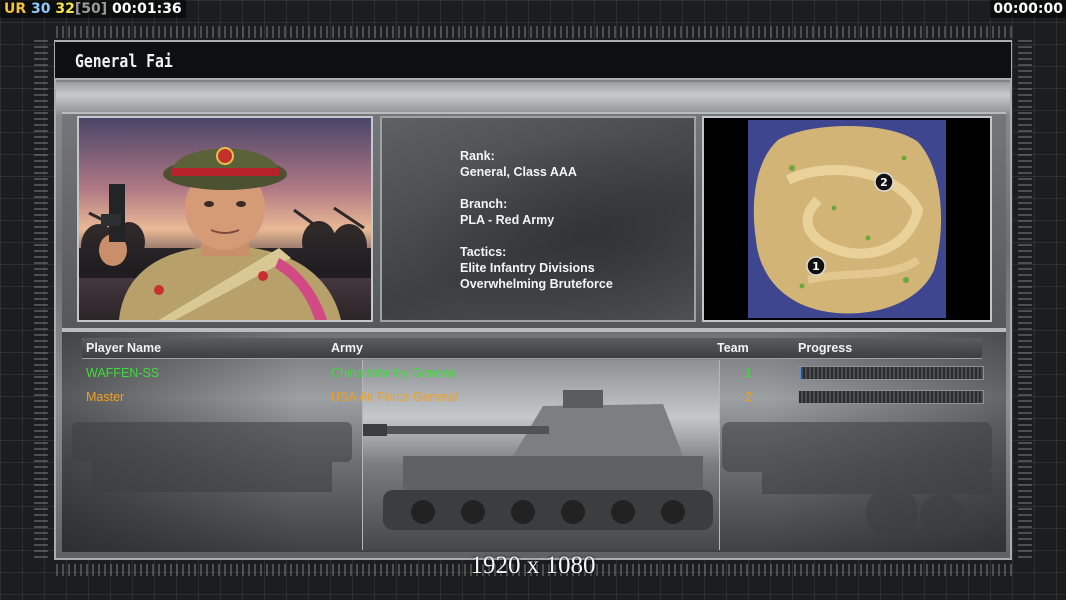  What do you see at coordinates (534, 374) in the screenshot?
I see `player-row: WAFFEN-SS China Infantry General 1` at bounding box center [534, 374].